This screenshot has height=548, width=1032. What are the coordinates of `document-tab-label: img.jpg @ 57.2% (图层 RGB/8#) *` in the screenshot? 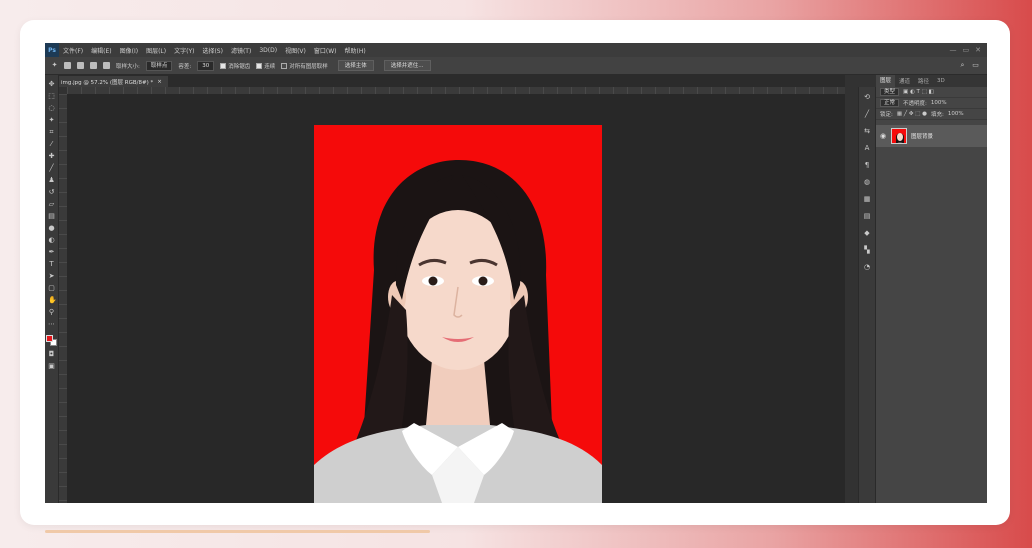 It's located at (107, 82).